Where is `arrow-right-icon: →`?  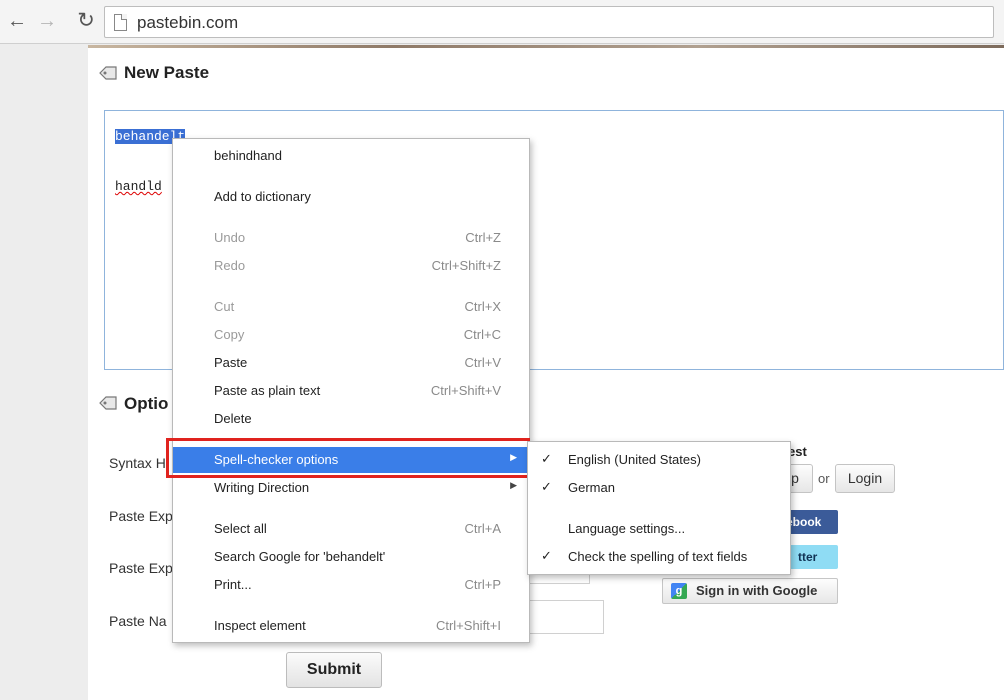
arrow-right-icon: → is located at coordinates (47, 21).